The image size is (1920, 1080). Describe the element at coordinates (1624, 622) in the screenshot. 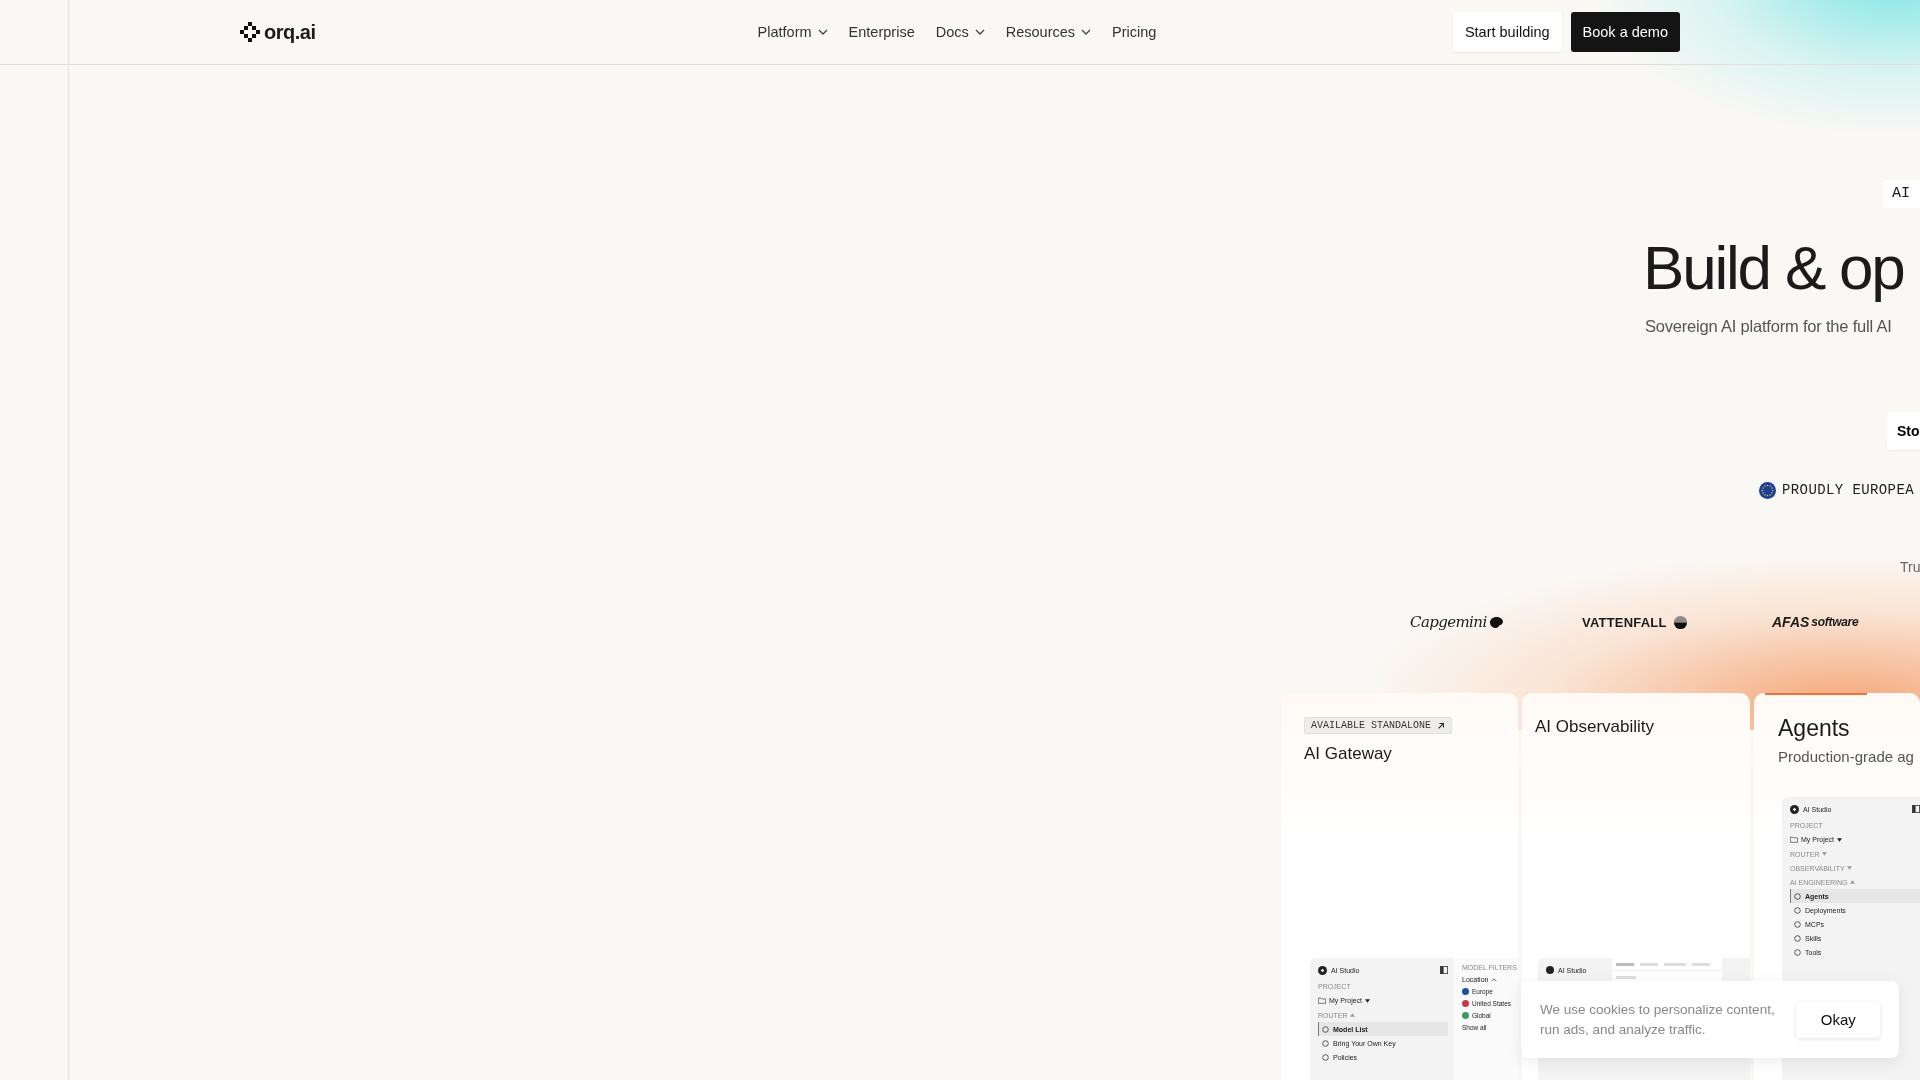

I see `customer-logo: VATTENFALL` at that location.